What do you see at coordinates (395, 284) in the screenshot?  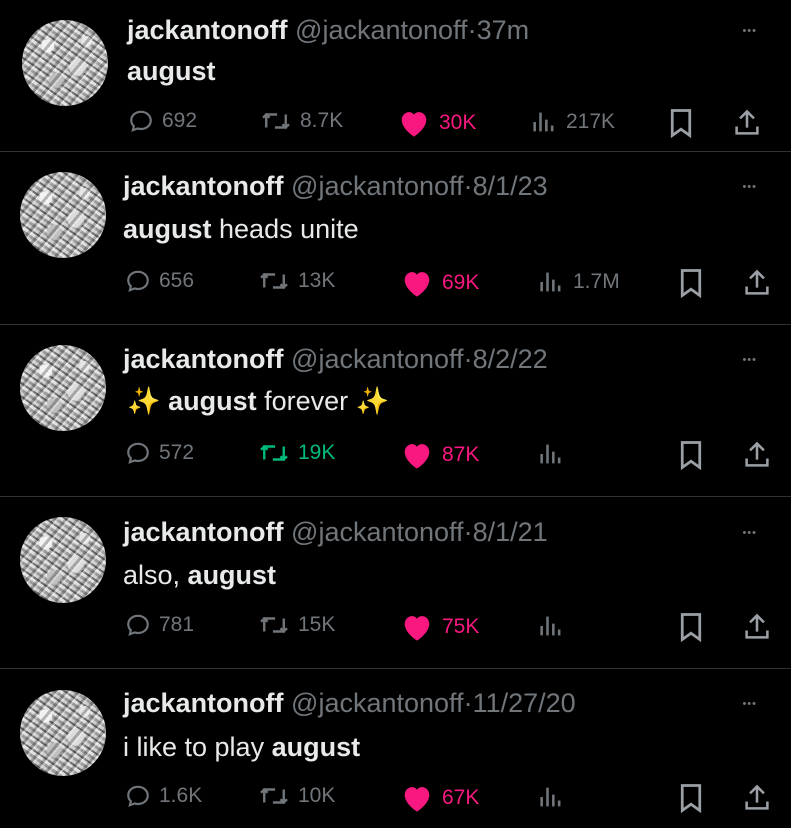 I see `action-bar: 656 13K 69K 1.7M` at bounding box center [395, 284].